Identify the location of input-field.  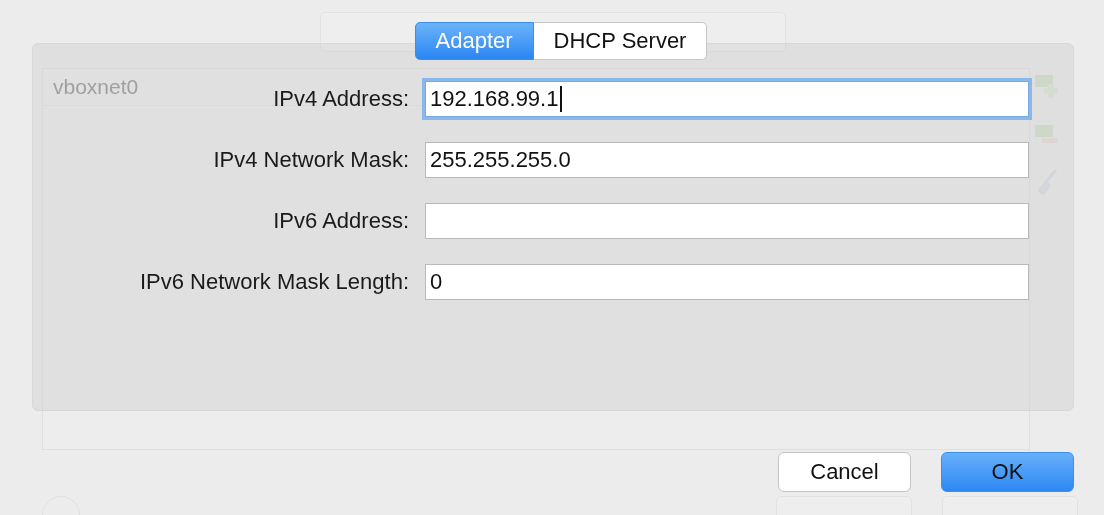
(727, 221).